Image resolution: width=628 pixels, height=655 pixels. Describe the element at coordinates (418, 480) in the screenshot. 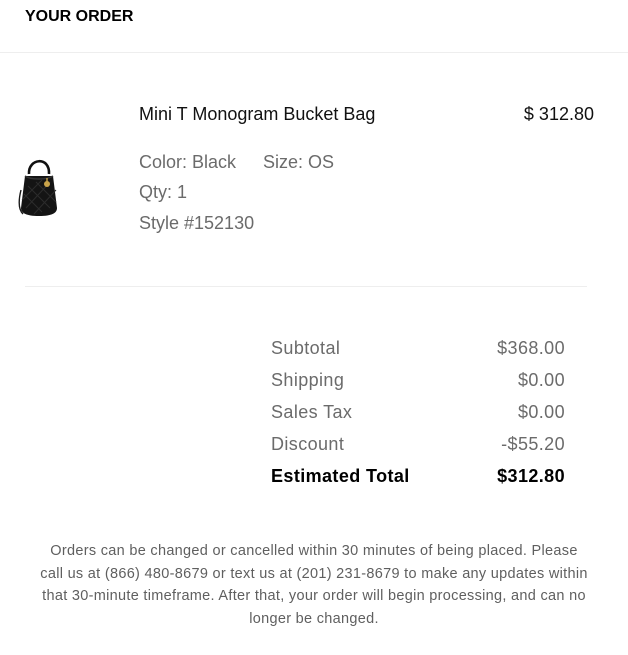

I see `summary-row-estimated-total: Estimated Total $312.80` at that location.